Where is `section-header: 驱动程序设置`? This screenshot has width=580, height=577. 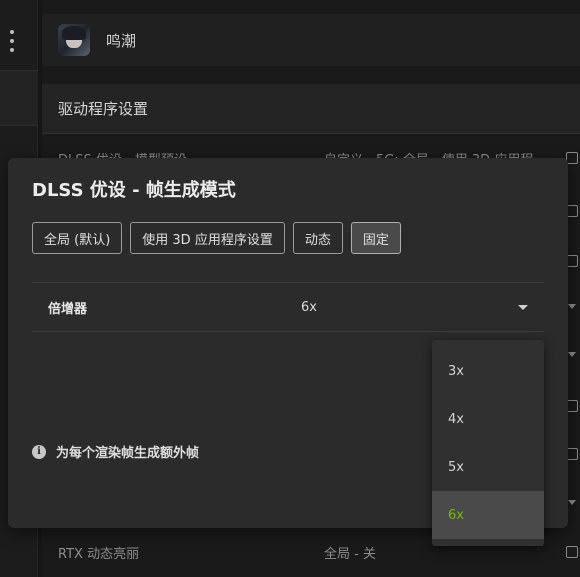
section-header: 驱动程序设置 is located at coordinates (311, 109).